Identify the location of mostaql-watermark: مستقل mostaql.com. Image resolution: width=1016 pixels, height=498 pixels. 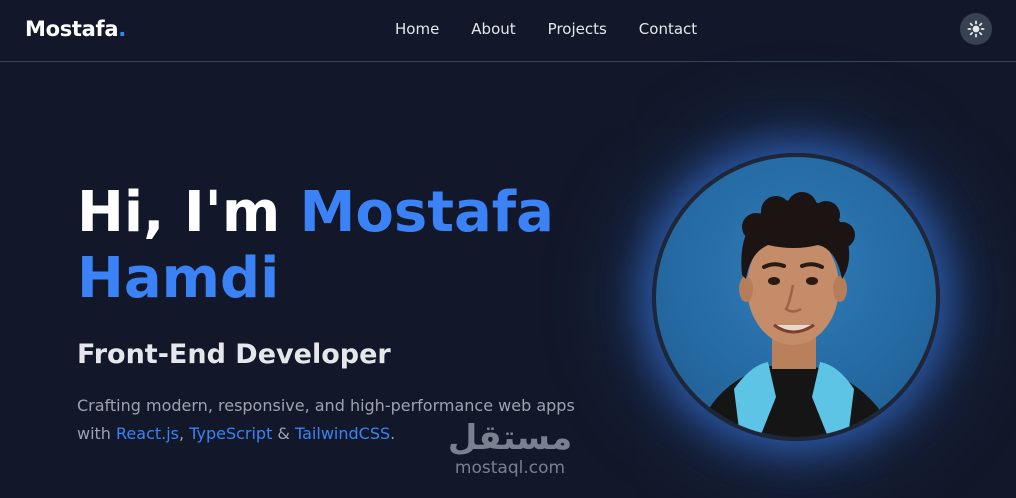
(510, 448).